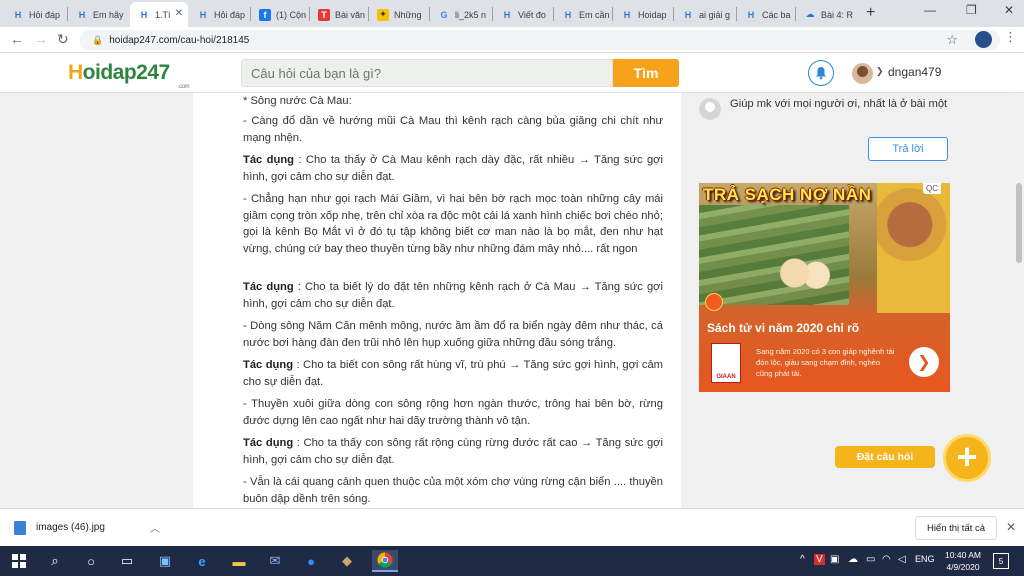 The image size is (1024, 576). I want to click on edge-icon: e, so click(202, 561).